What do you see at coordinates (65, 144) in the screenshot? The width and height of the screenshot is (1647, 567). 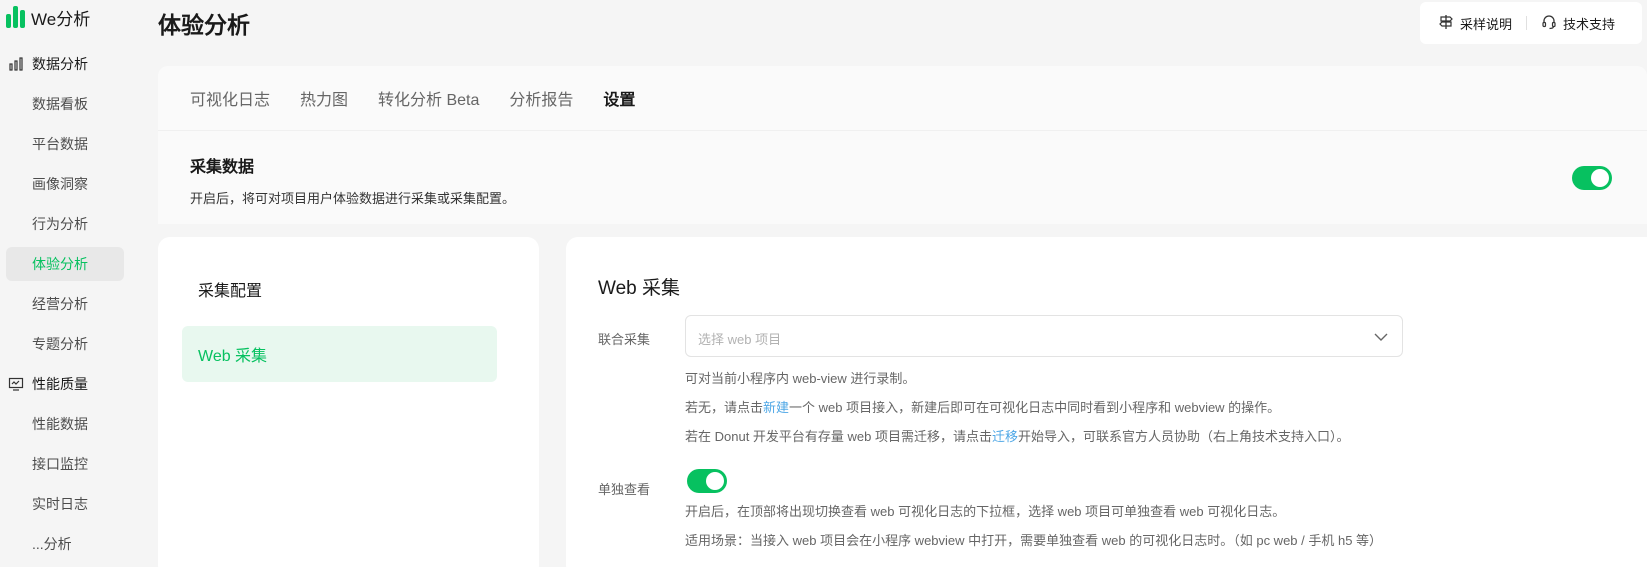 I see `sidebar-item-platform-data: 平台数据` at bounding box center [65, 144].